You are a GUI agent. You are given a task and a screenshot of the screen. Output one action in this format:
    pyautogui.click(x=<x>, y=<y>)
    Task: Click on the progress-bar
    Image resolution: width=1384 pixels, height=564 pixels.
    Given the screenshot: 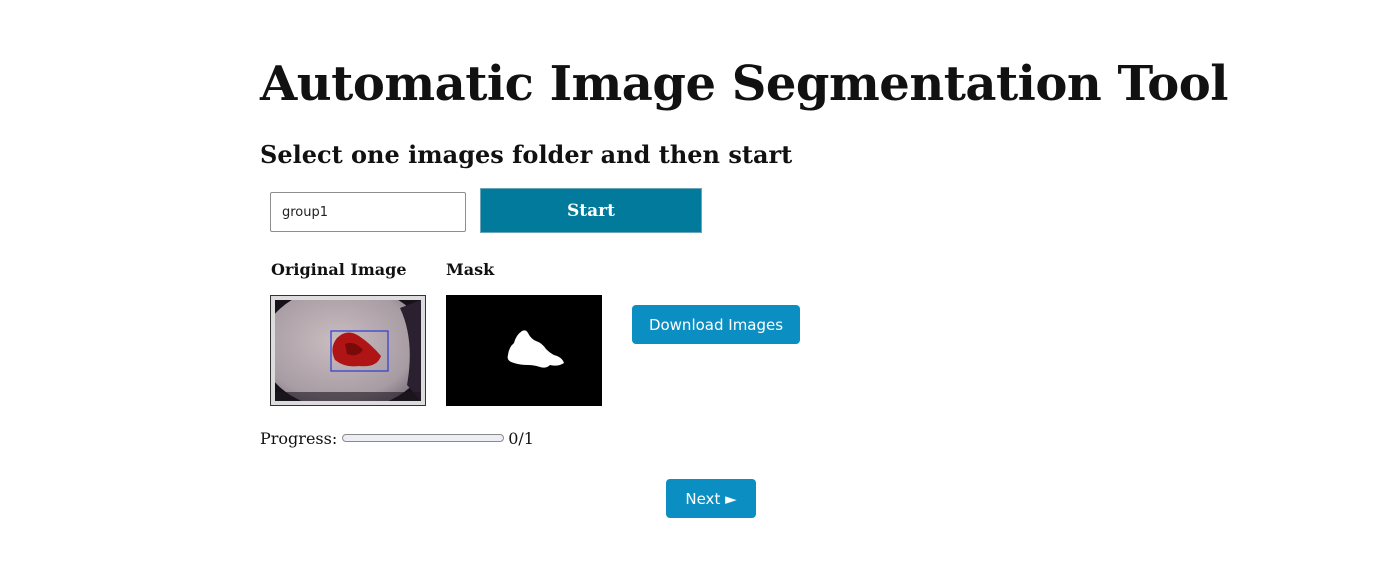 What is the action you would take?
    pyautogui.click(x=423, y=438)
    